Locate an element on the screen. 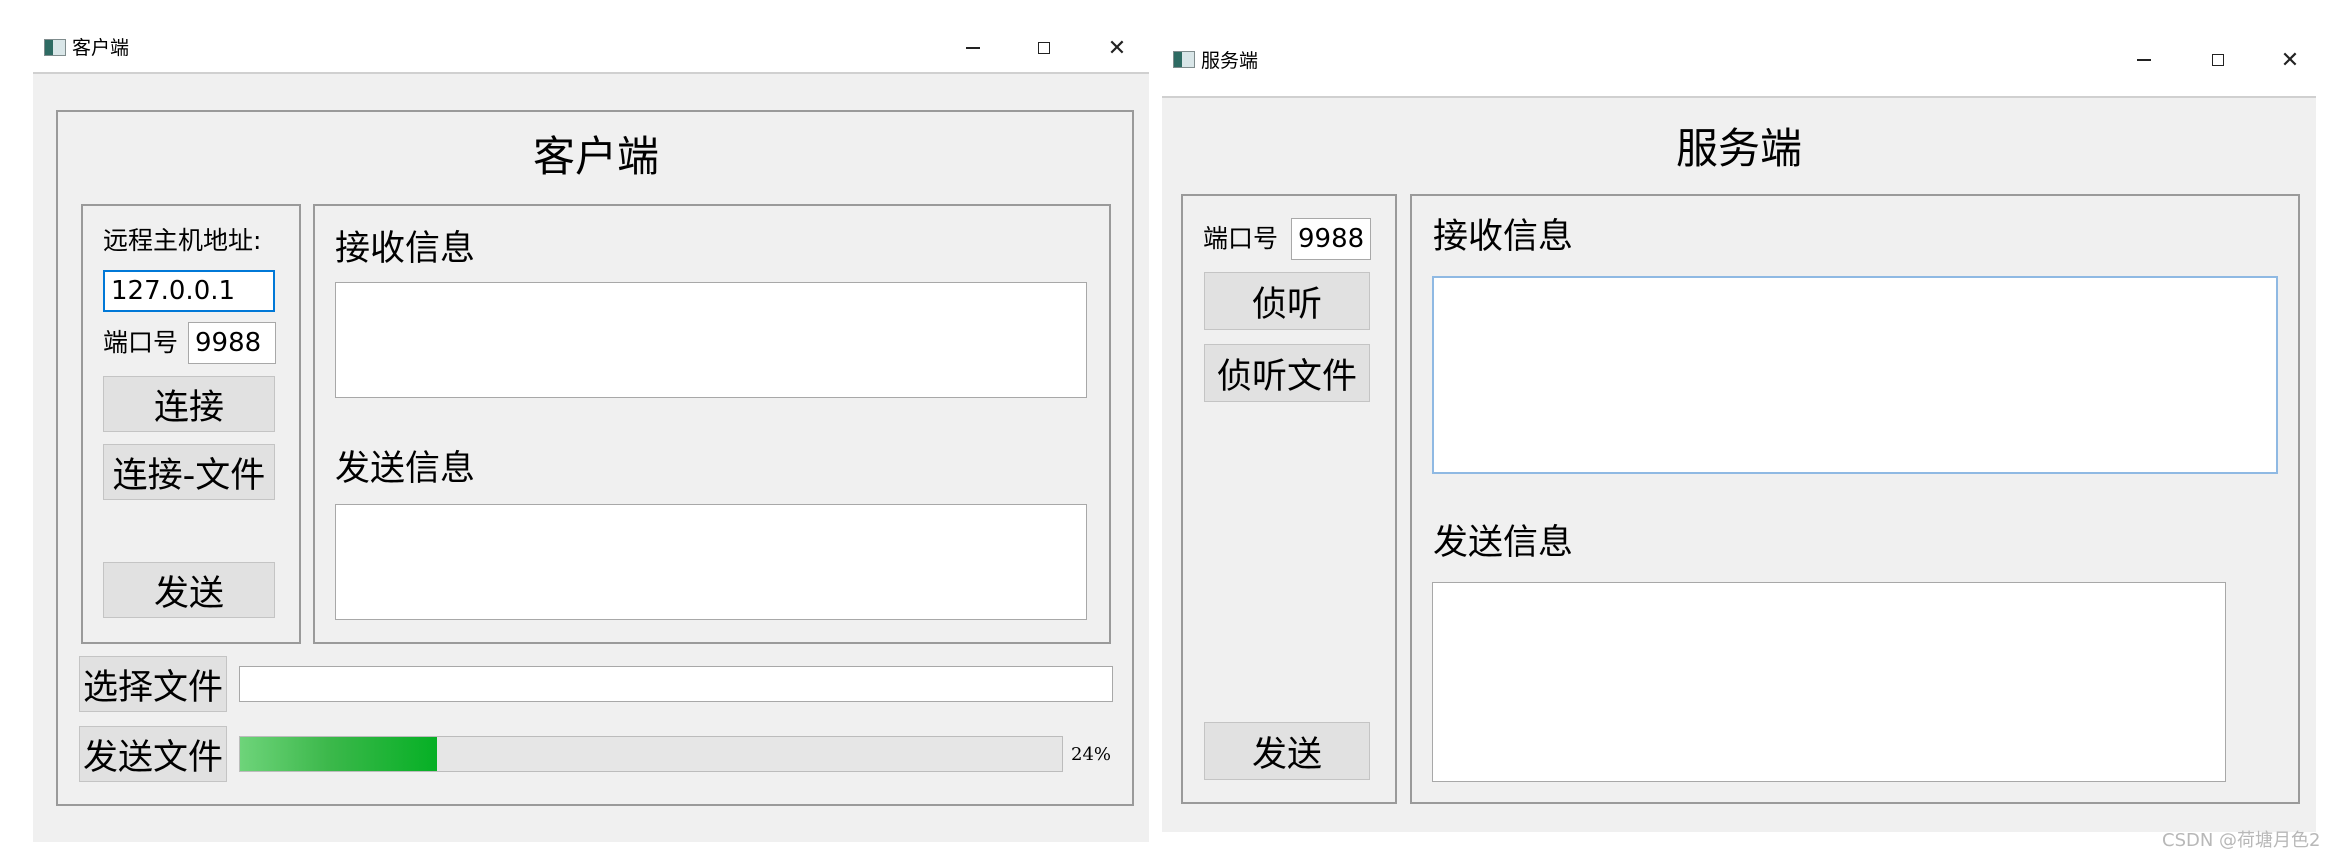 The height and width of the screenshot is (855, 2336). client-heading: 客户端 is located at coordinates (595, 156).